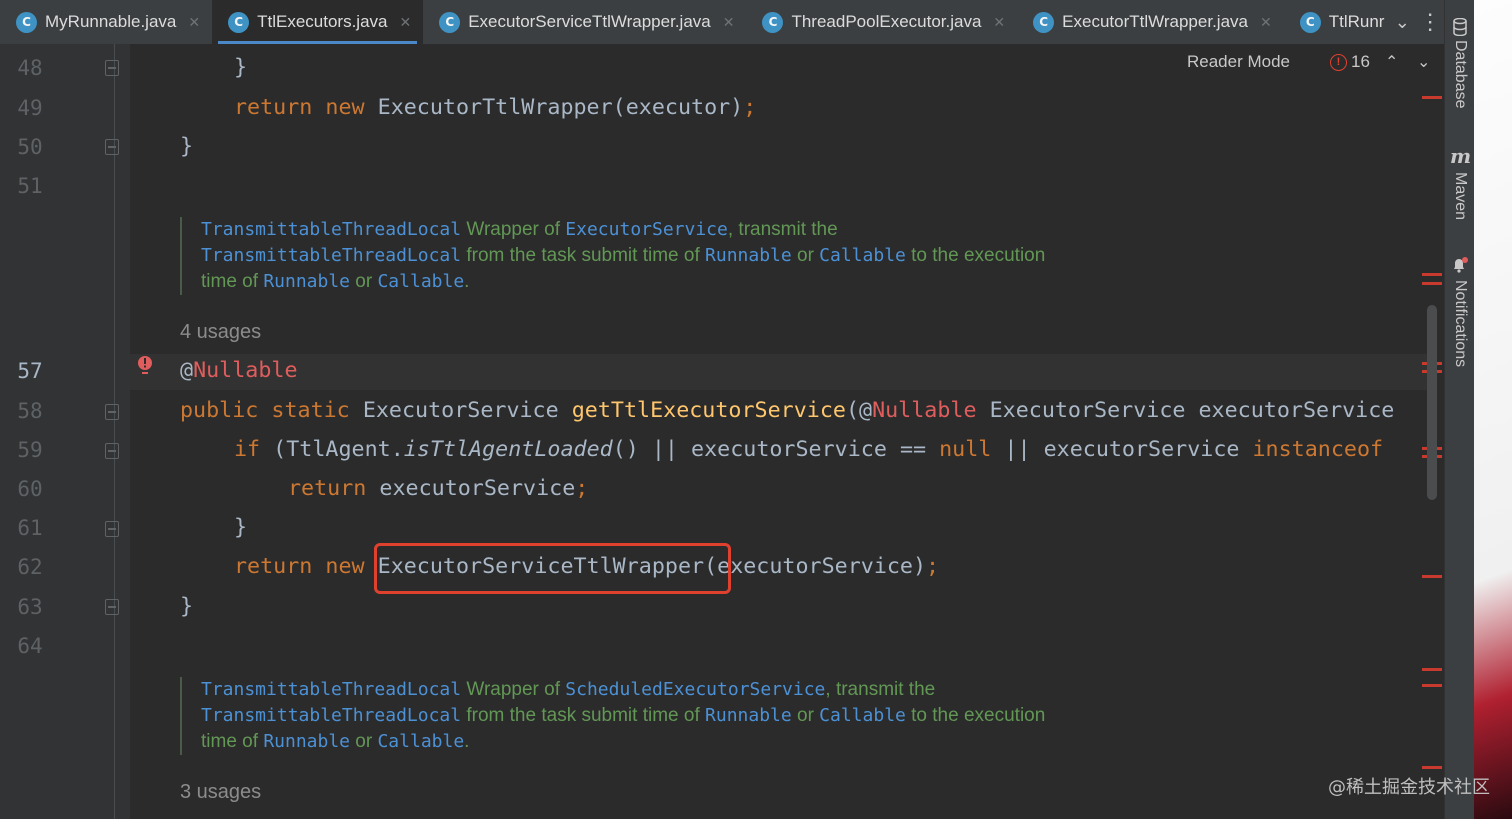 This screenshot has width=1512, height=819. I want to click on tab-threadpoolexecutor: C ThreadPoolExecutor.java ✕, so click(881, 22).